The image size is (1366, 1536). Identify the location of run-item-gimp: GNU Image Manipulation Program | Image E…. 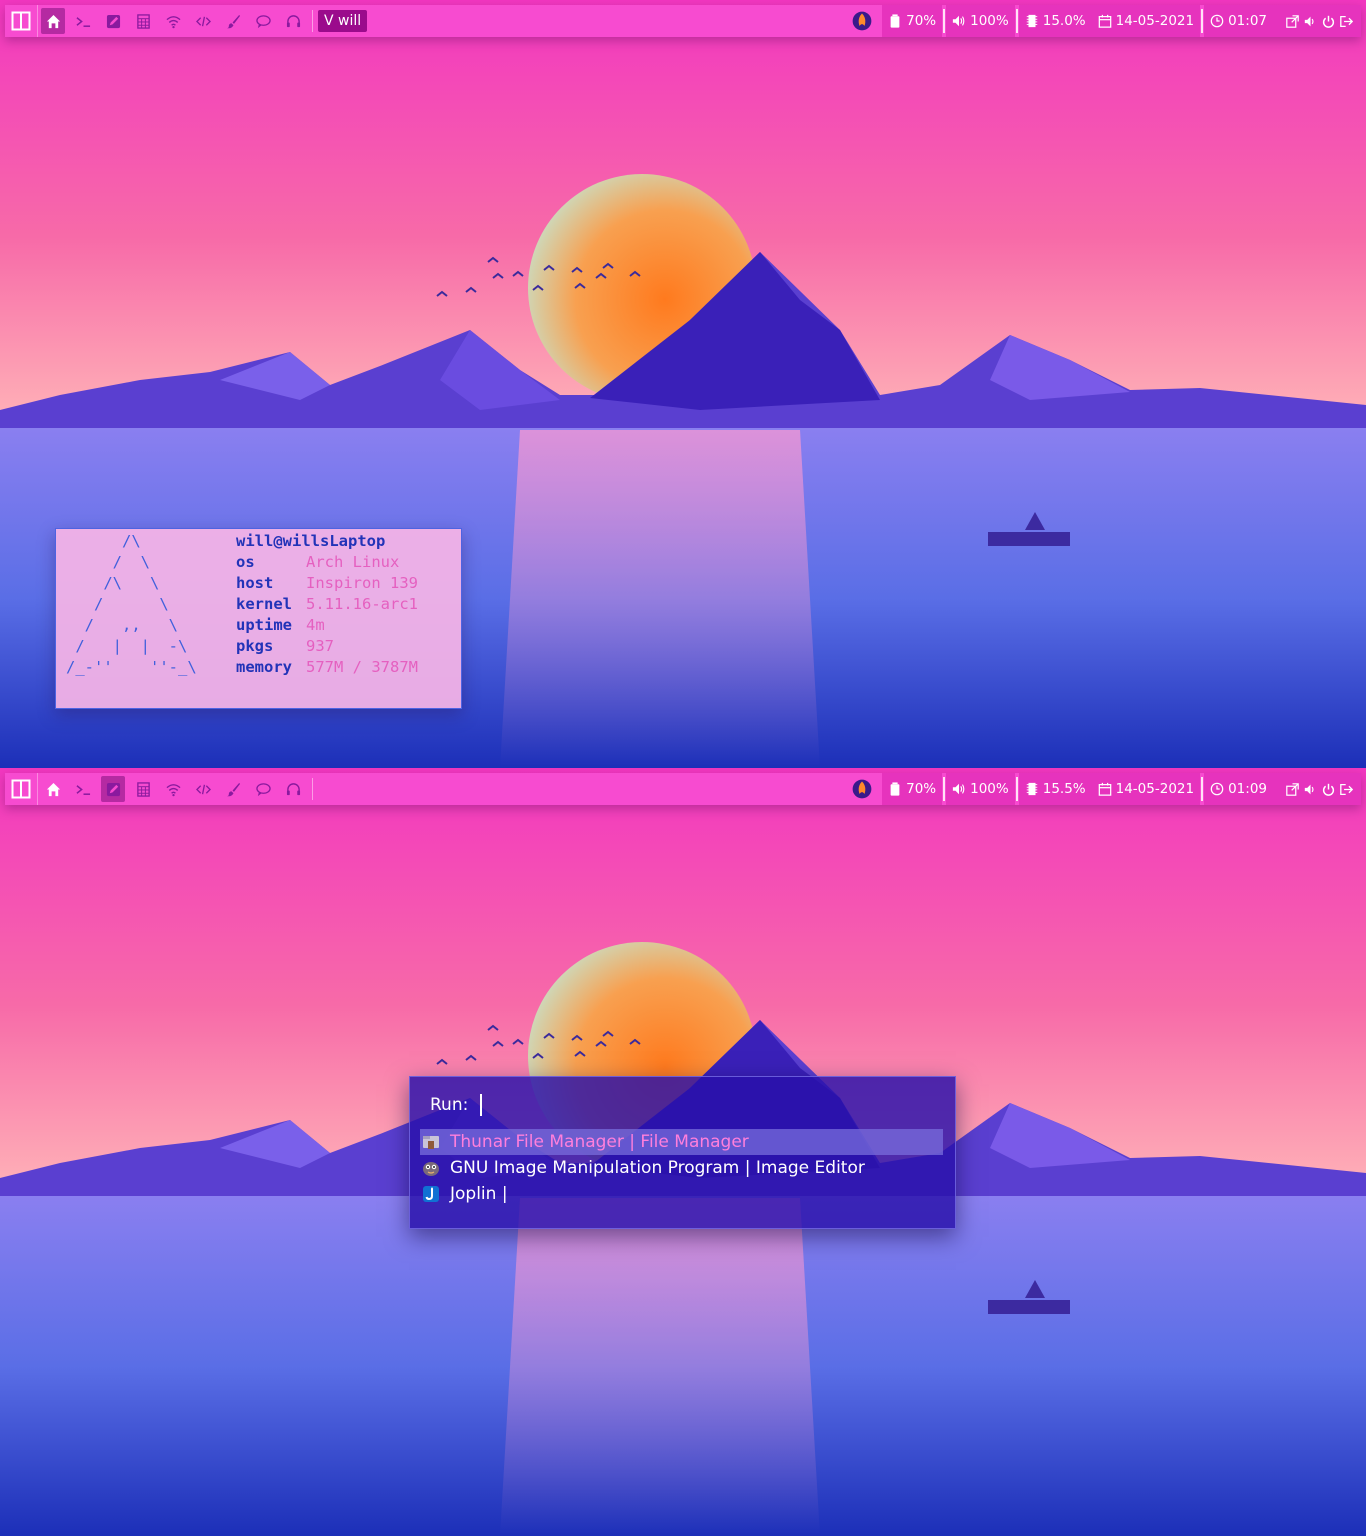
(681, 1168).